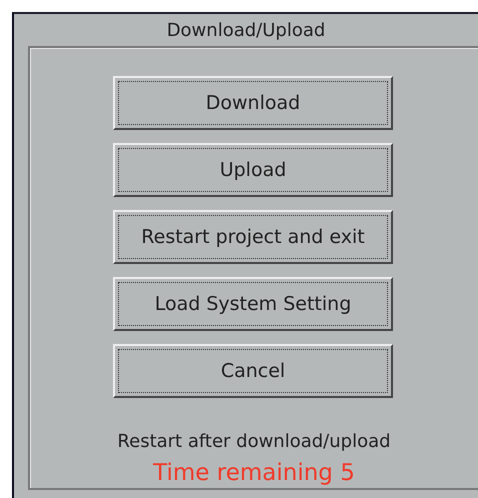 The width and height of the screenshot is (478, 498). What do you see at coordinates (253, 371) in the screenshot?
I see `dialog-button: Cancel` at bounding box center [253, 371].